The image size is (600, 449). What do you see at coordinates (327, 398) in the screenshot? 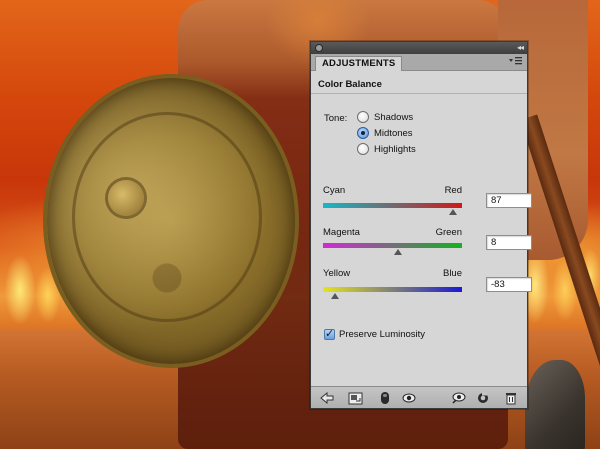
I see `back-arrow-icon` at bounding box center [327, 398].